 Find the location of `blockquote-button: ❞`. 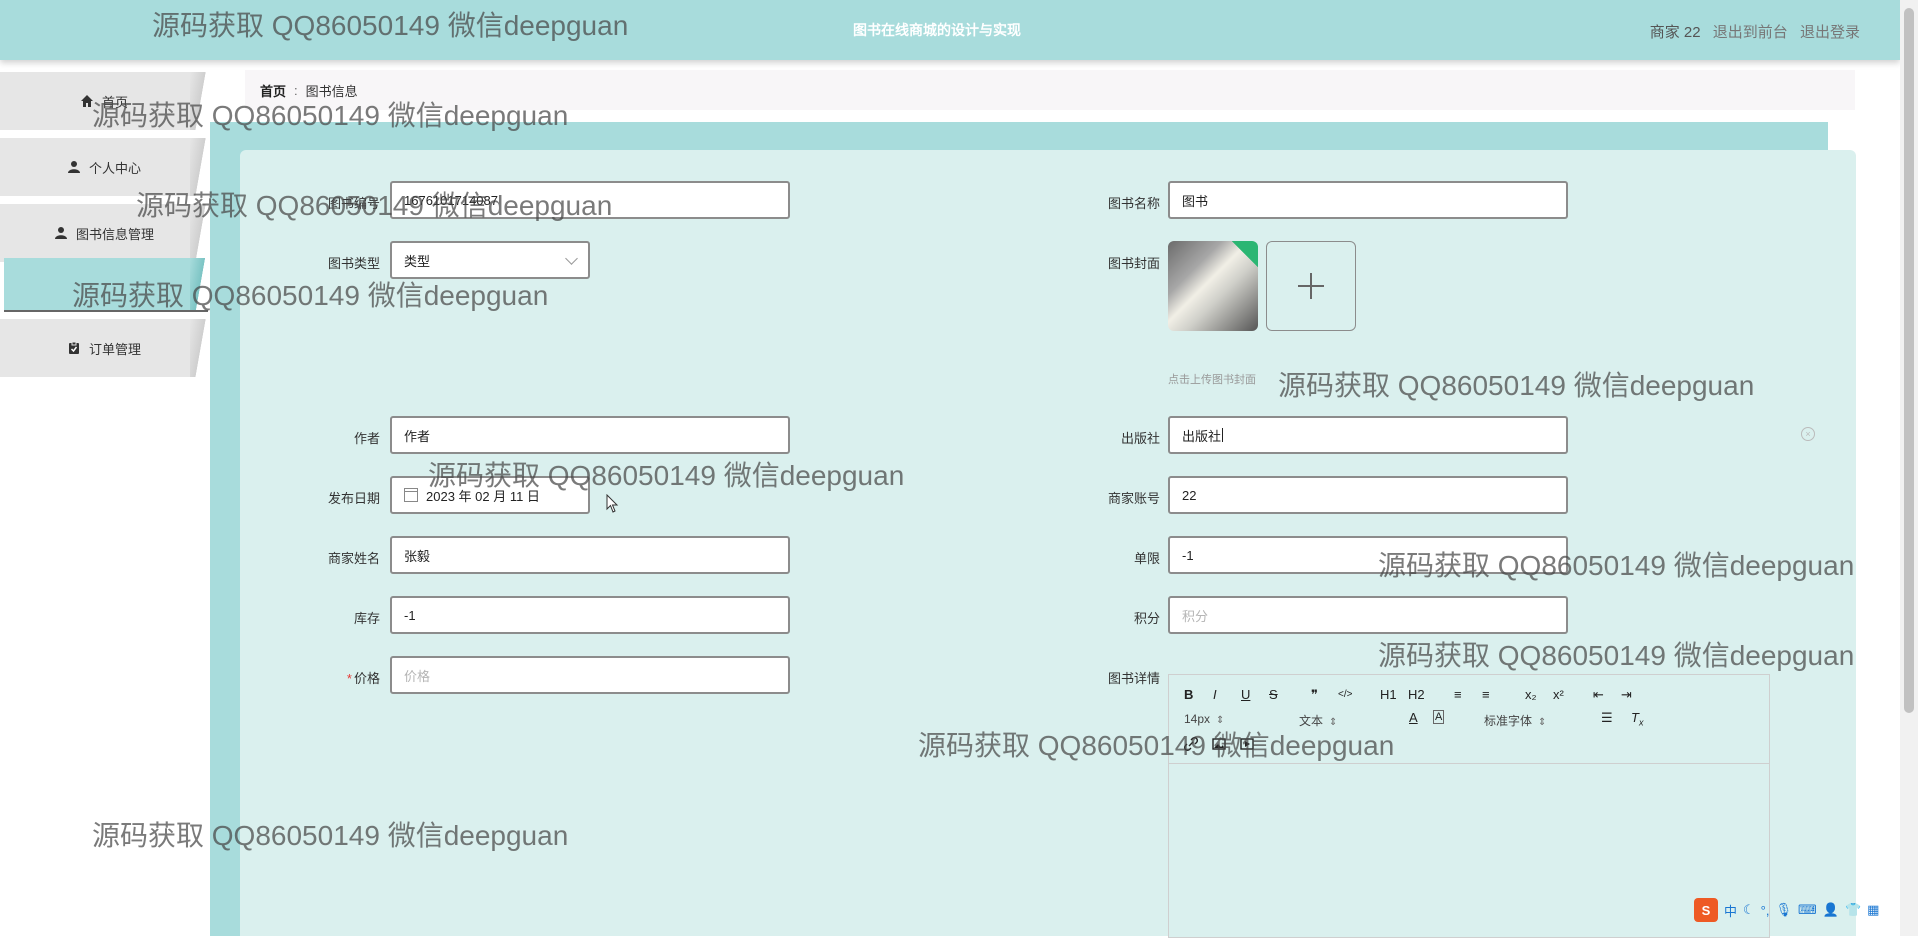

blockquote-button: ❞ is located at coordinates (1314, 695).